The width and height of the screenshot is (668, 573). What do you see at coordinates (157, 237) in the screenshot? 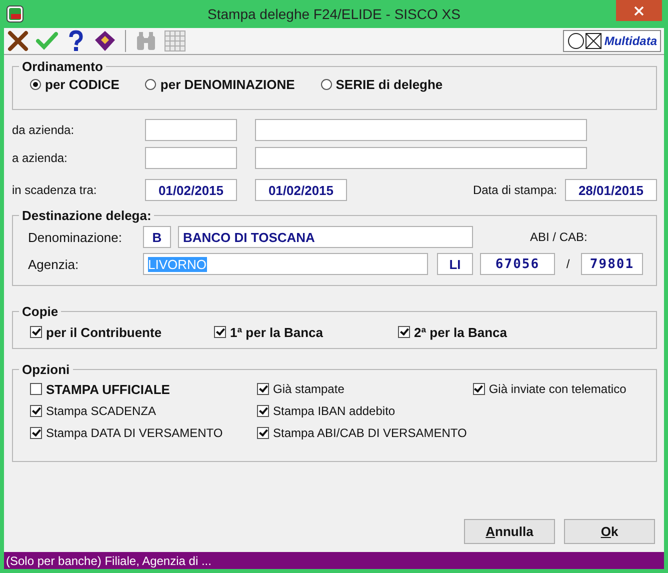
I see `type-field: B` at bounding box center [157, 237].